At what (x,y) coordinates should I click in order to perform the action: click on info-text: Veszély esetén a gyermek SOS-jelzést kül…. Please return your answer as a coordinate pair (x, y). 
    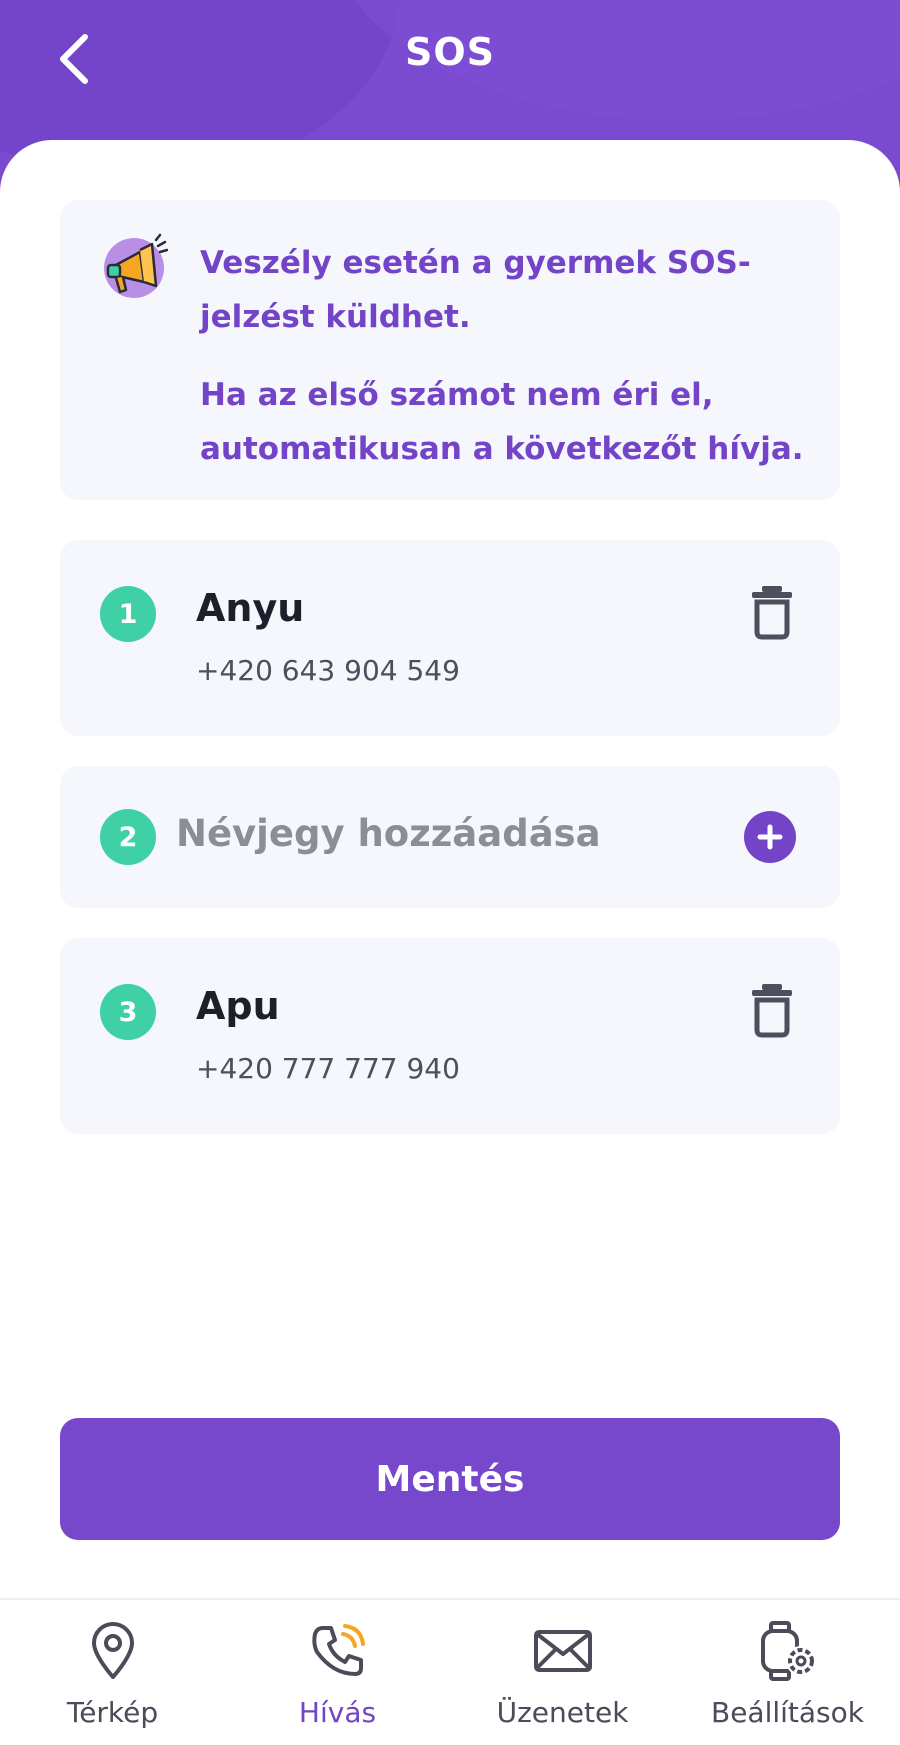
    Looking at the image, I should click on (510, 356).